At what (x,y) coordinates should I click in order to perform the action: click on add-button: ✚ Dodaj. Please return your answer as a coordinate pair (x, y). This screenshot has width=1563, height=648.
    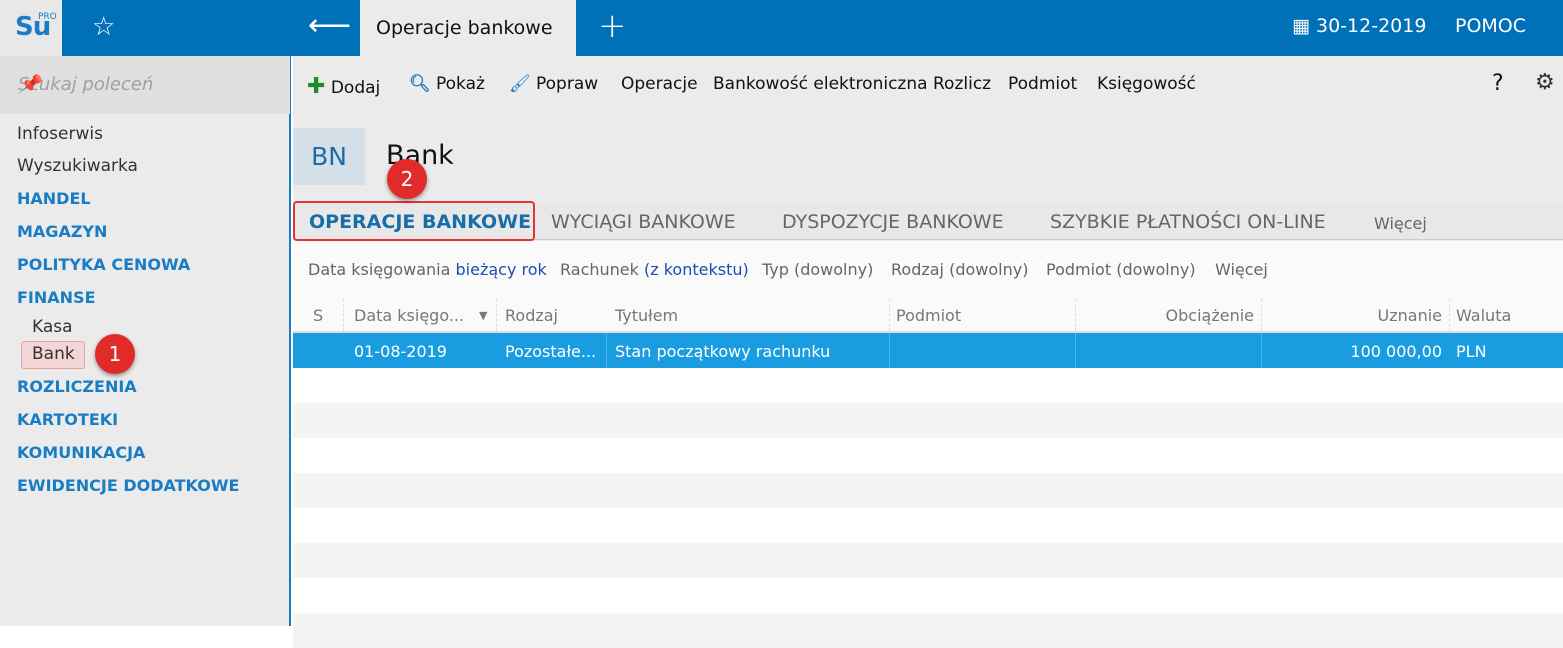
    Looking at the image, I should click on (343, 86).